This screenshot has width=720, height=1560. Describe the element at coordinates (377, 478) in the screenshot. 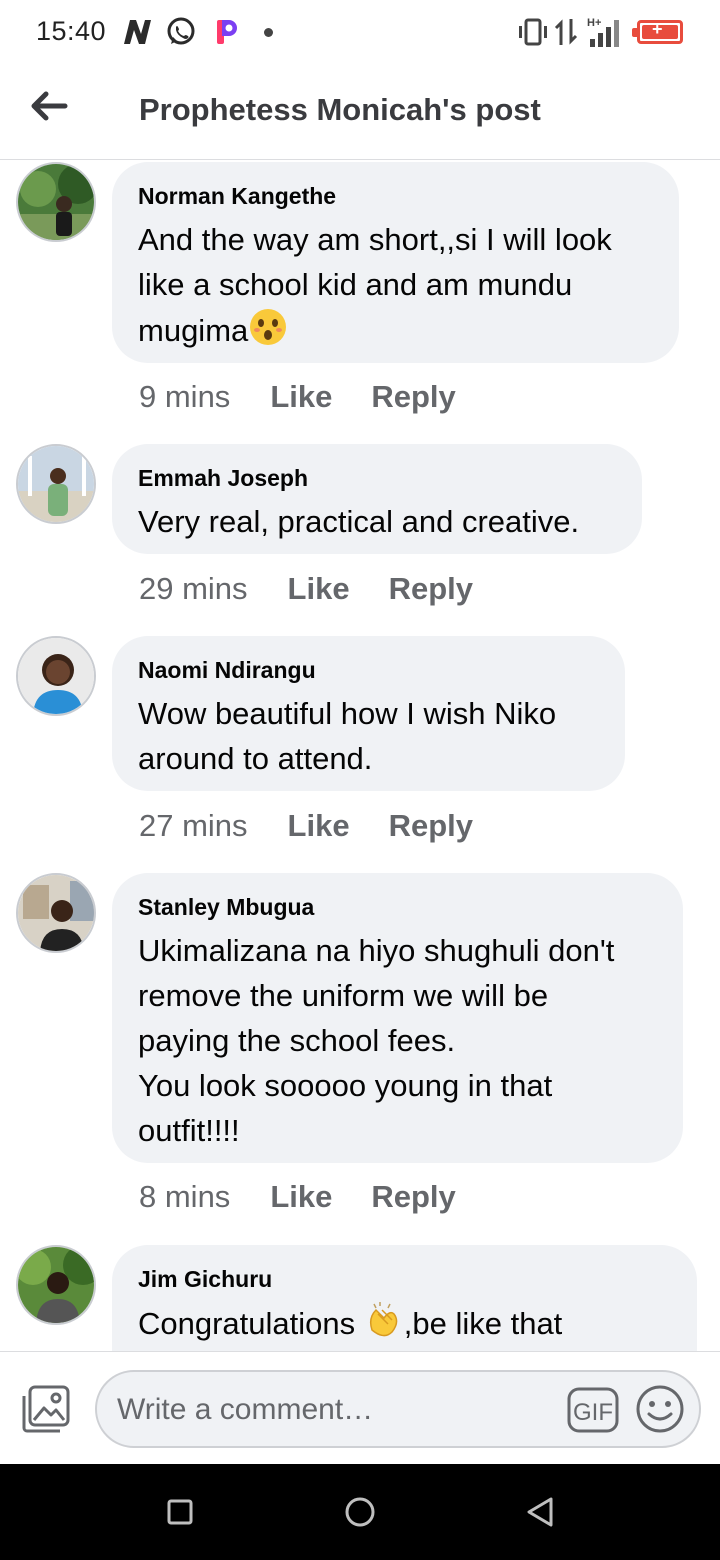

I see `comment-author: Emmah Joseph` at that location.